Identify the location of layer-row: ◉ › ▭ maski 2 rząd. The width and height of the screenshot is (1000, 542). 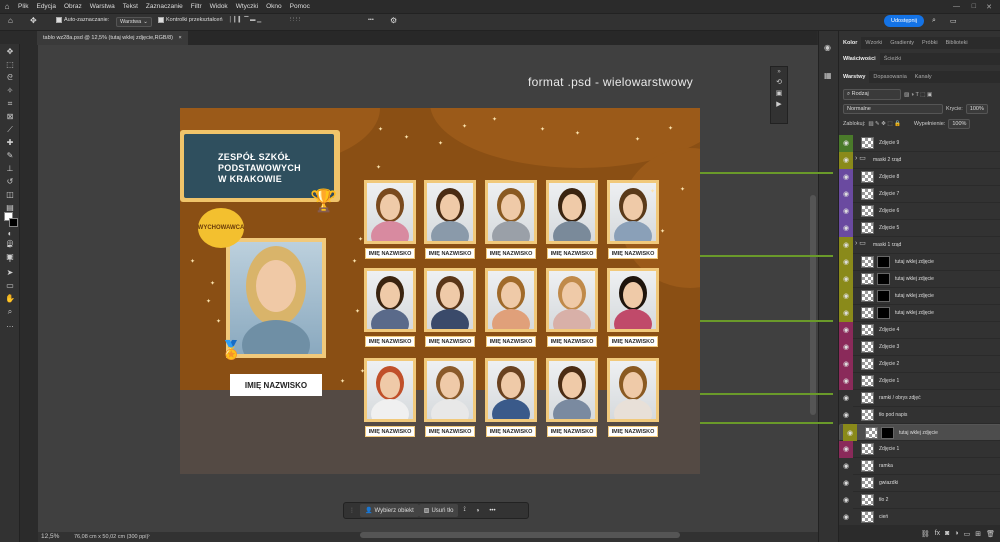
(919, 160).